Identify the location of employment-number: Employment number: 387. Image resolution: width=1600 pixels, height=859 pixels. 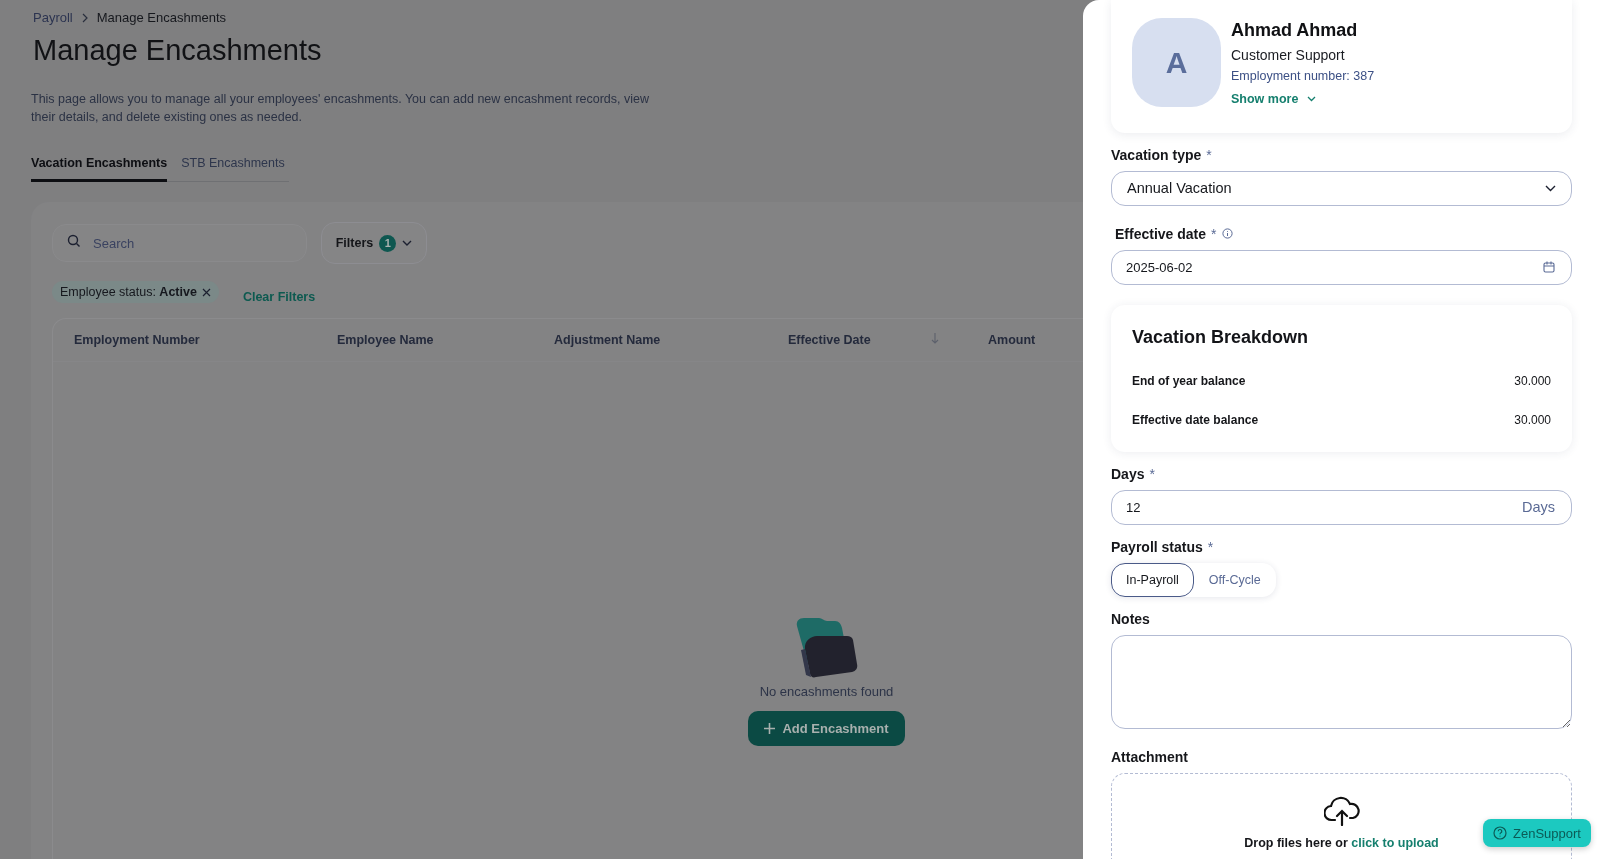
(1303, 76).